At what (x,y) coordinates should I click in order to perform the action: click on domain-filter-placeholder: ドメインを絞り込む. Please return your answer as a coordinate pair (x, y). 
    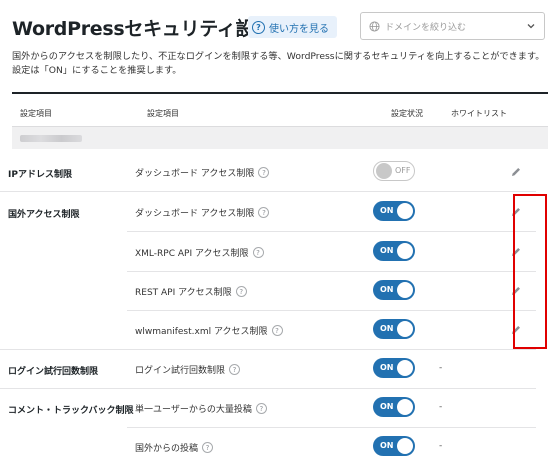
    Looking at the image, I should click on (426, 27).